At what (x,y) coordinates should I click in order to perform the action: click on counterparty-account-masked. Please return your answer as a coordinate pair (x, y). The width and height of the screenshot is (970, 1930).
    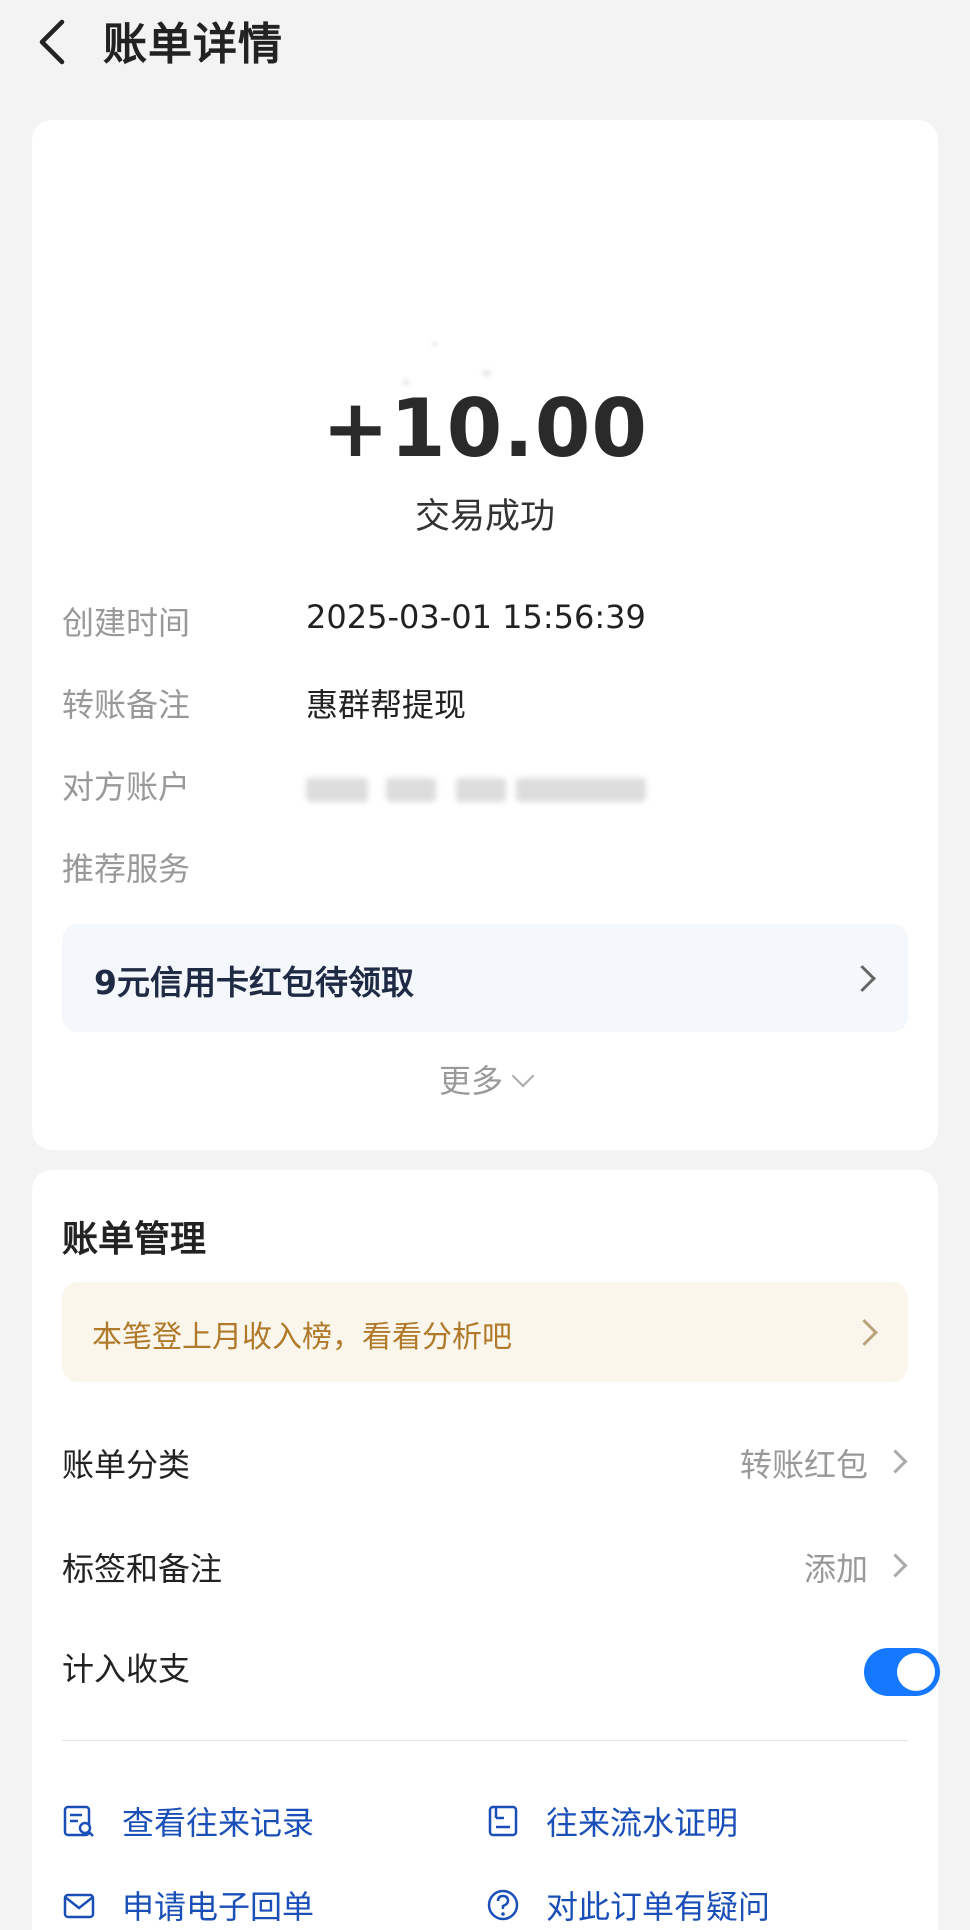
    Looking at the image, I should click on (486, 790).